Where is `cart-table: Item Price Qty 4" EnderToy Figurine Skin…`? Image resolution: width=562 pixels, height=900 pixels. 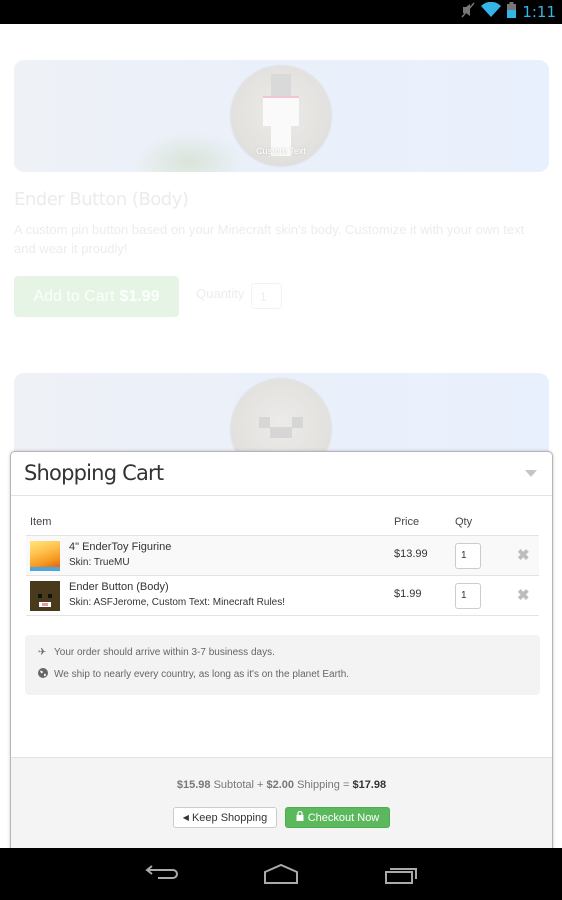 cart-table: Item Price Qty 4" EnderToy Figurine Skin… is located at coordinates (282, 563).